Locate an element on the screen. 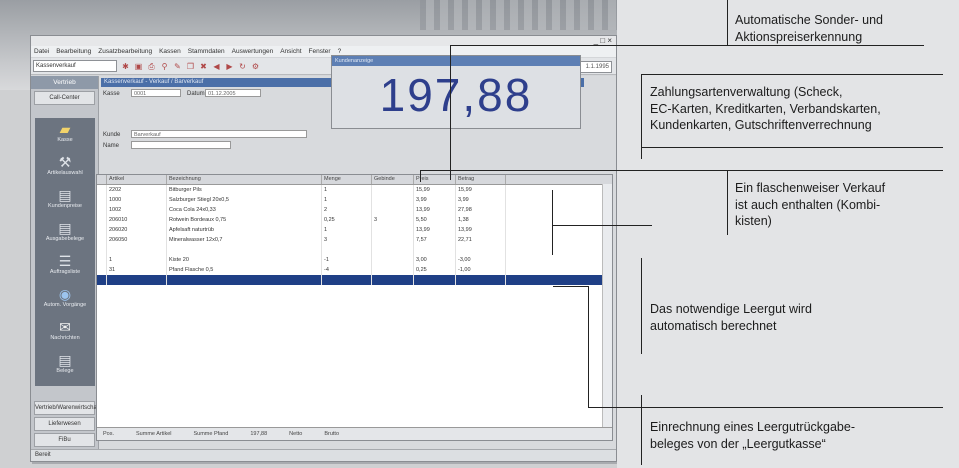 This screenshot has width=959, height=468. table-cell: 7,57 is located at coordinates (435, 240).